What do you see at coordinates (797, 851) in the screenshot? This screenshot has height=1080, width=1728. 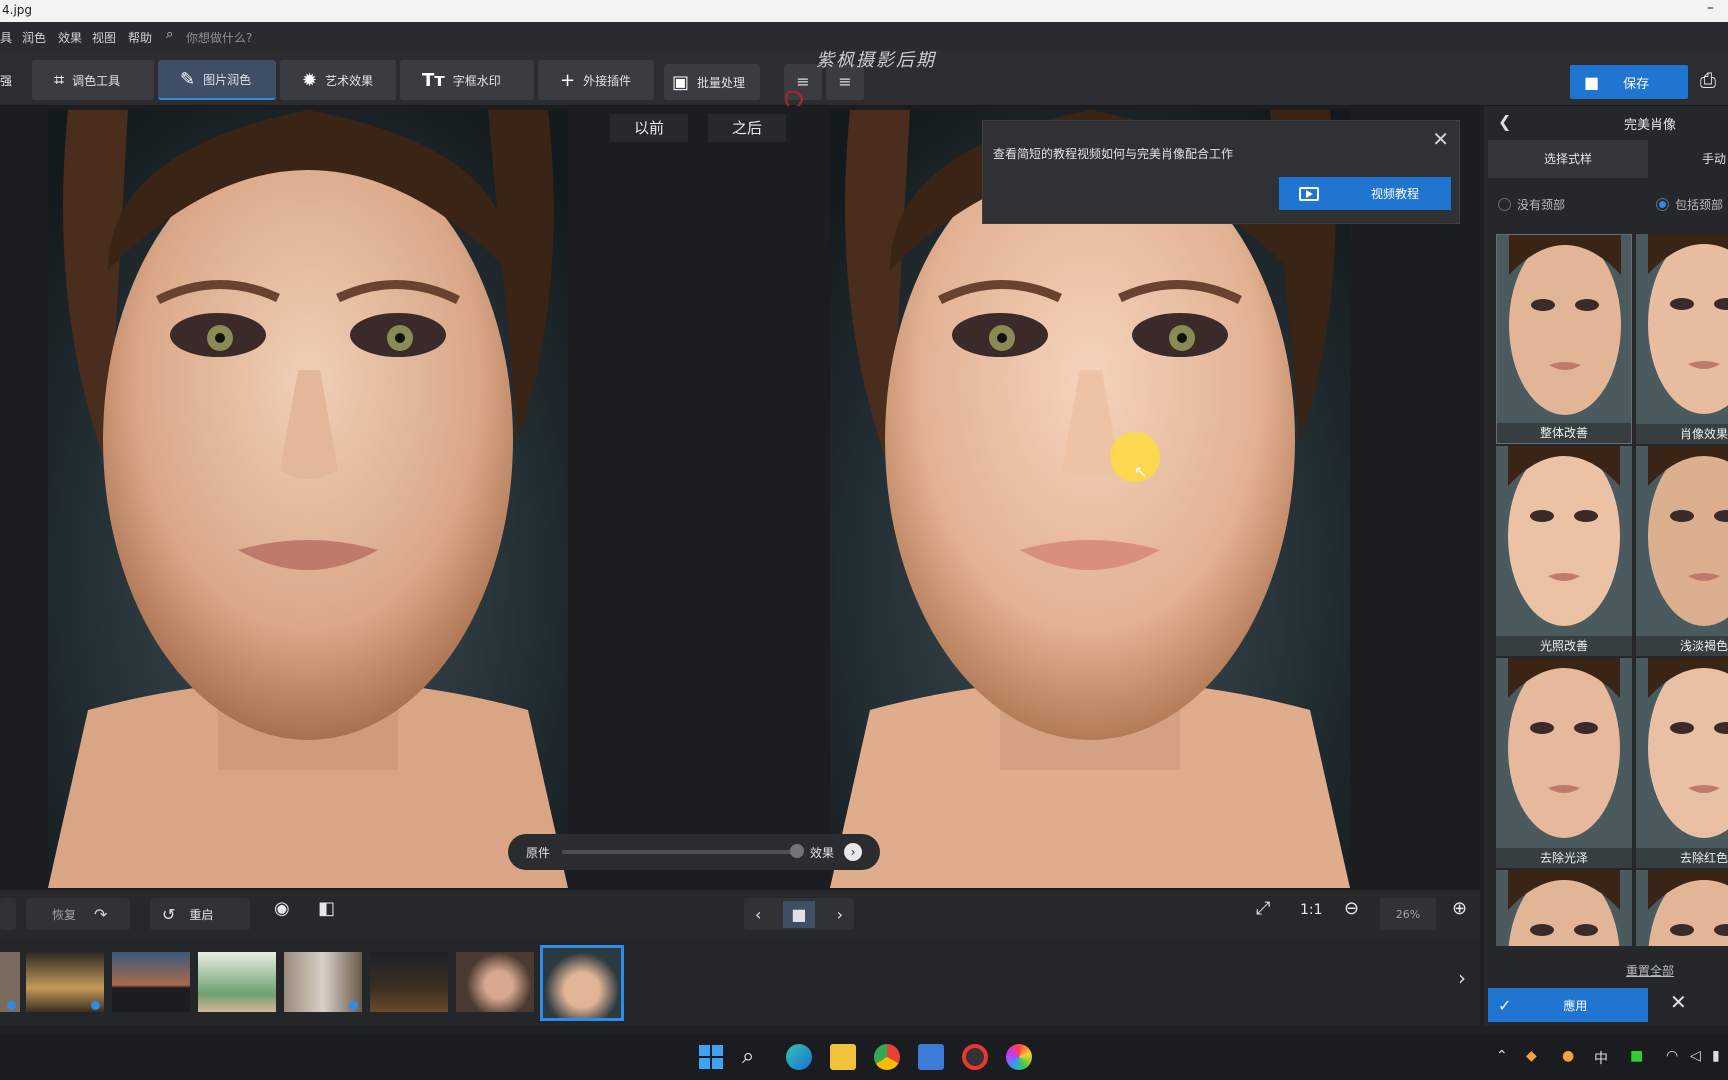 I see `slider-handle` at bounding box center [797, 851].